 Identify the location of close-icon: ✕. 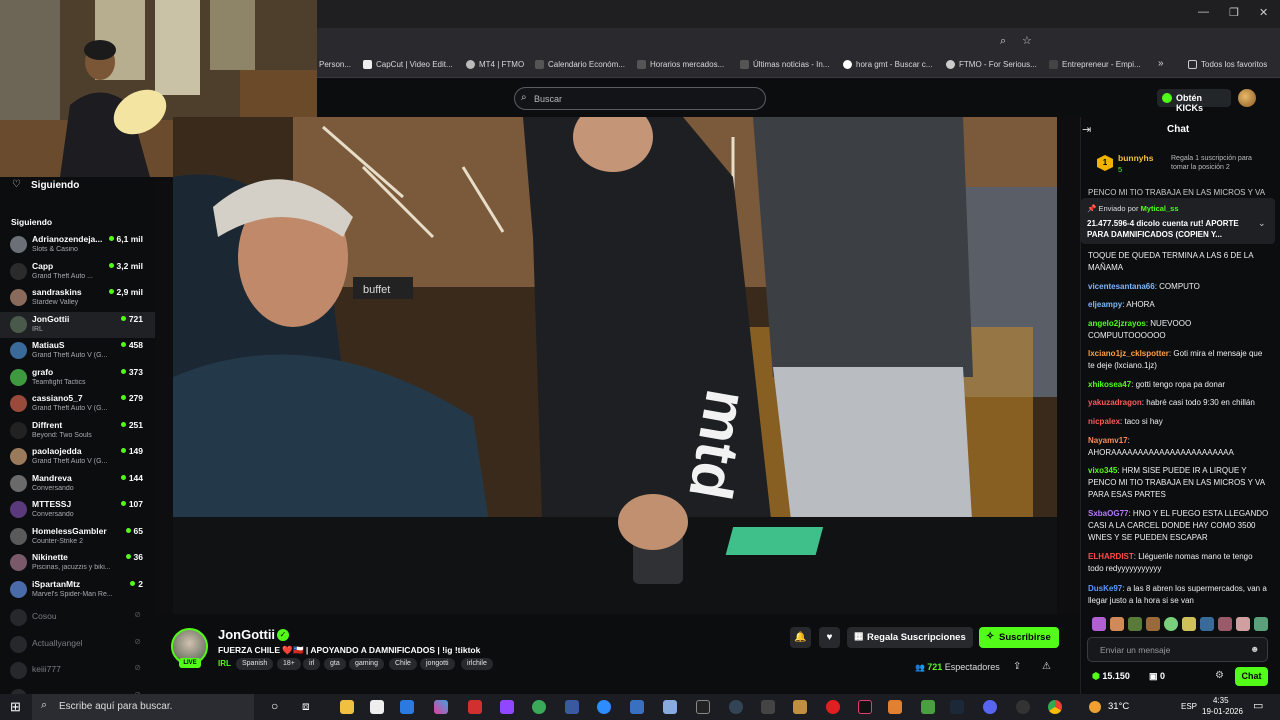
(1263, 12).